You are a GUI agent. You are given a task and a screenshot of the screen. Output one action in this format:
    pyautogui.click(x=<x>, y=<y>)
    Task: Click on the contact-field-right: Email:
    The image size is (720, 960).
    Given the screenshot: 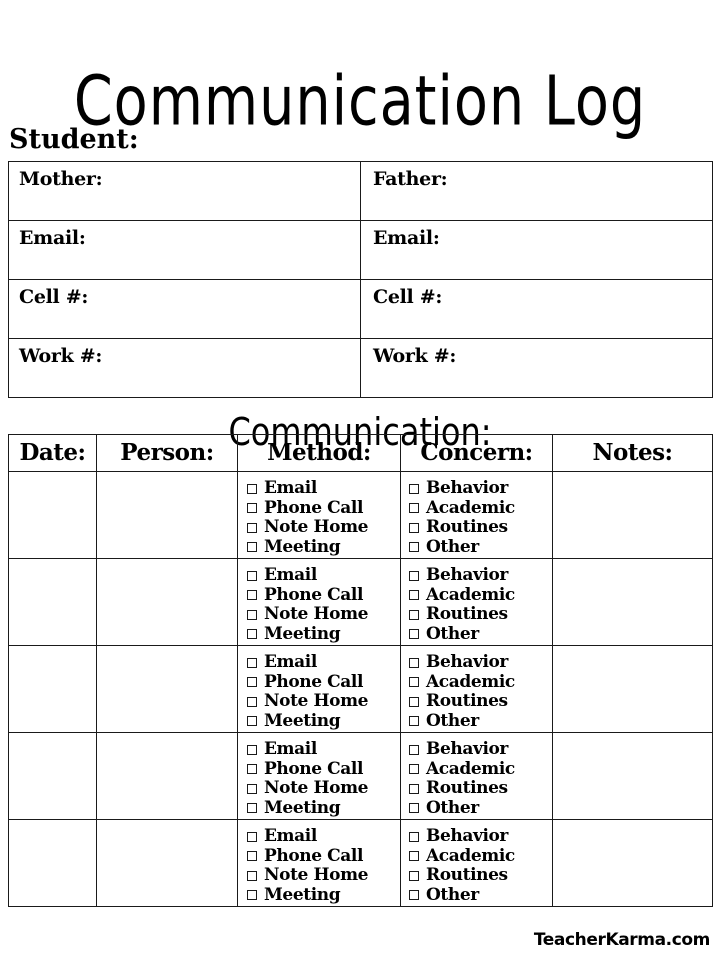 What is the action you would take?
    pyautogui.click(x=536, y=250)
    